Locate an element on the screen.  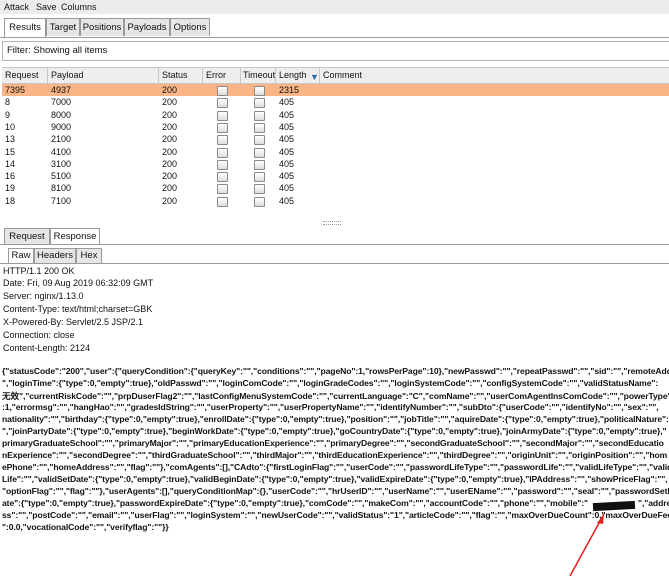
tab-request: Request is located at coordinates (27, 236).